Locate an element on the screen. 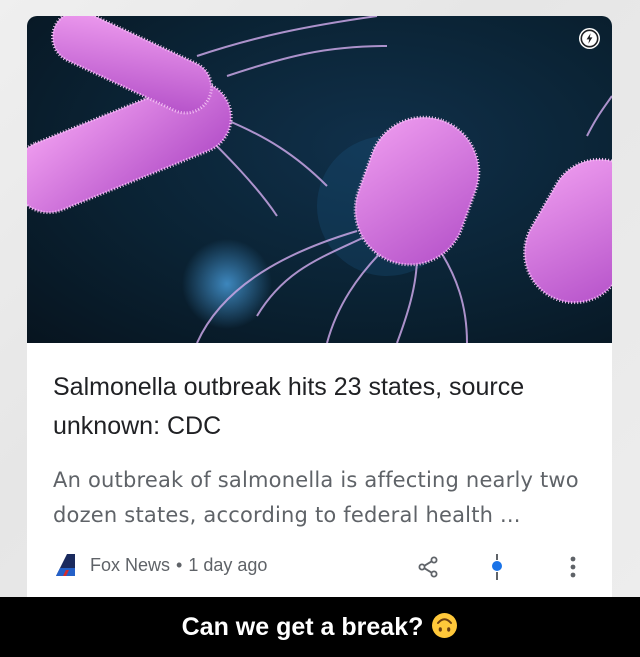 This screenshot has width=640, height=657. more-options-button is located at coordinates (573, 567).